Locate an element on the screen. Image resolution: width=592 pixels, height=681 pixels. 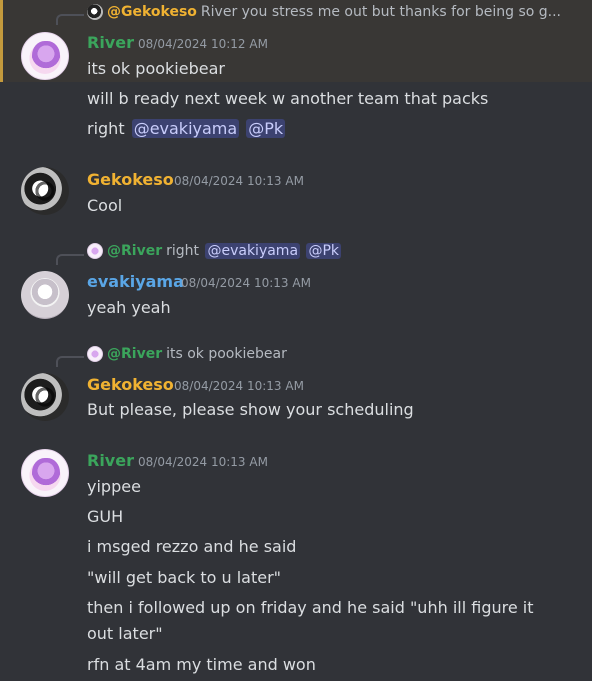
message-text: right is located at coordinates (106, 128).